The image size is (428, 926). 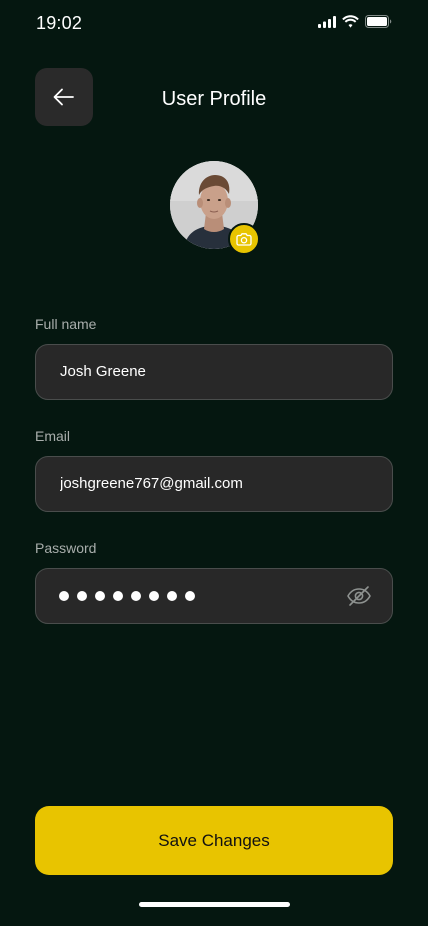 What do you see at coordinates (59, 23) in the screenshot?
I see `status-time: 19:02` at bounding box center [59, 23].